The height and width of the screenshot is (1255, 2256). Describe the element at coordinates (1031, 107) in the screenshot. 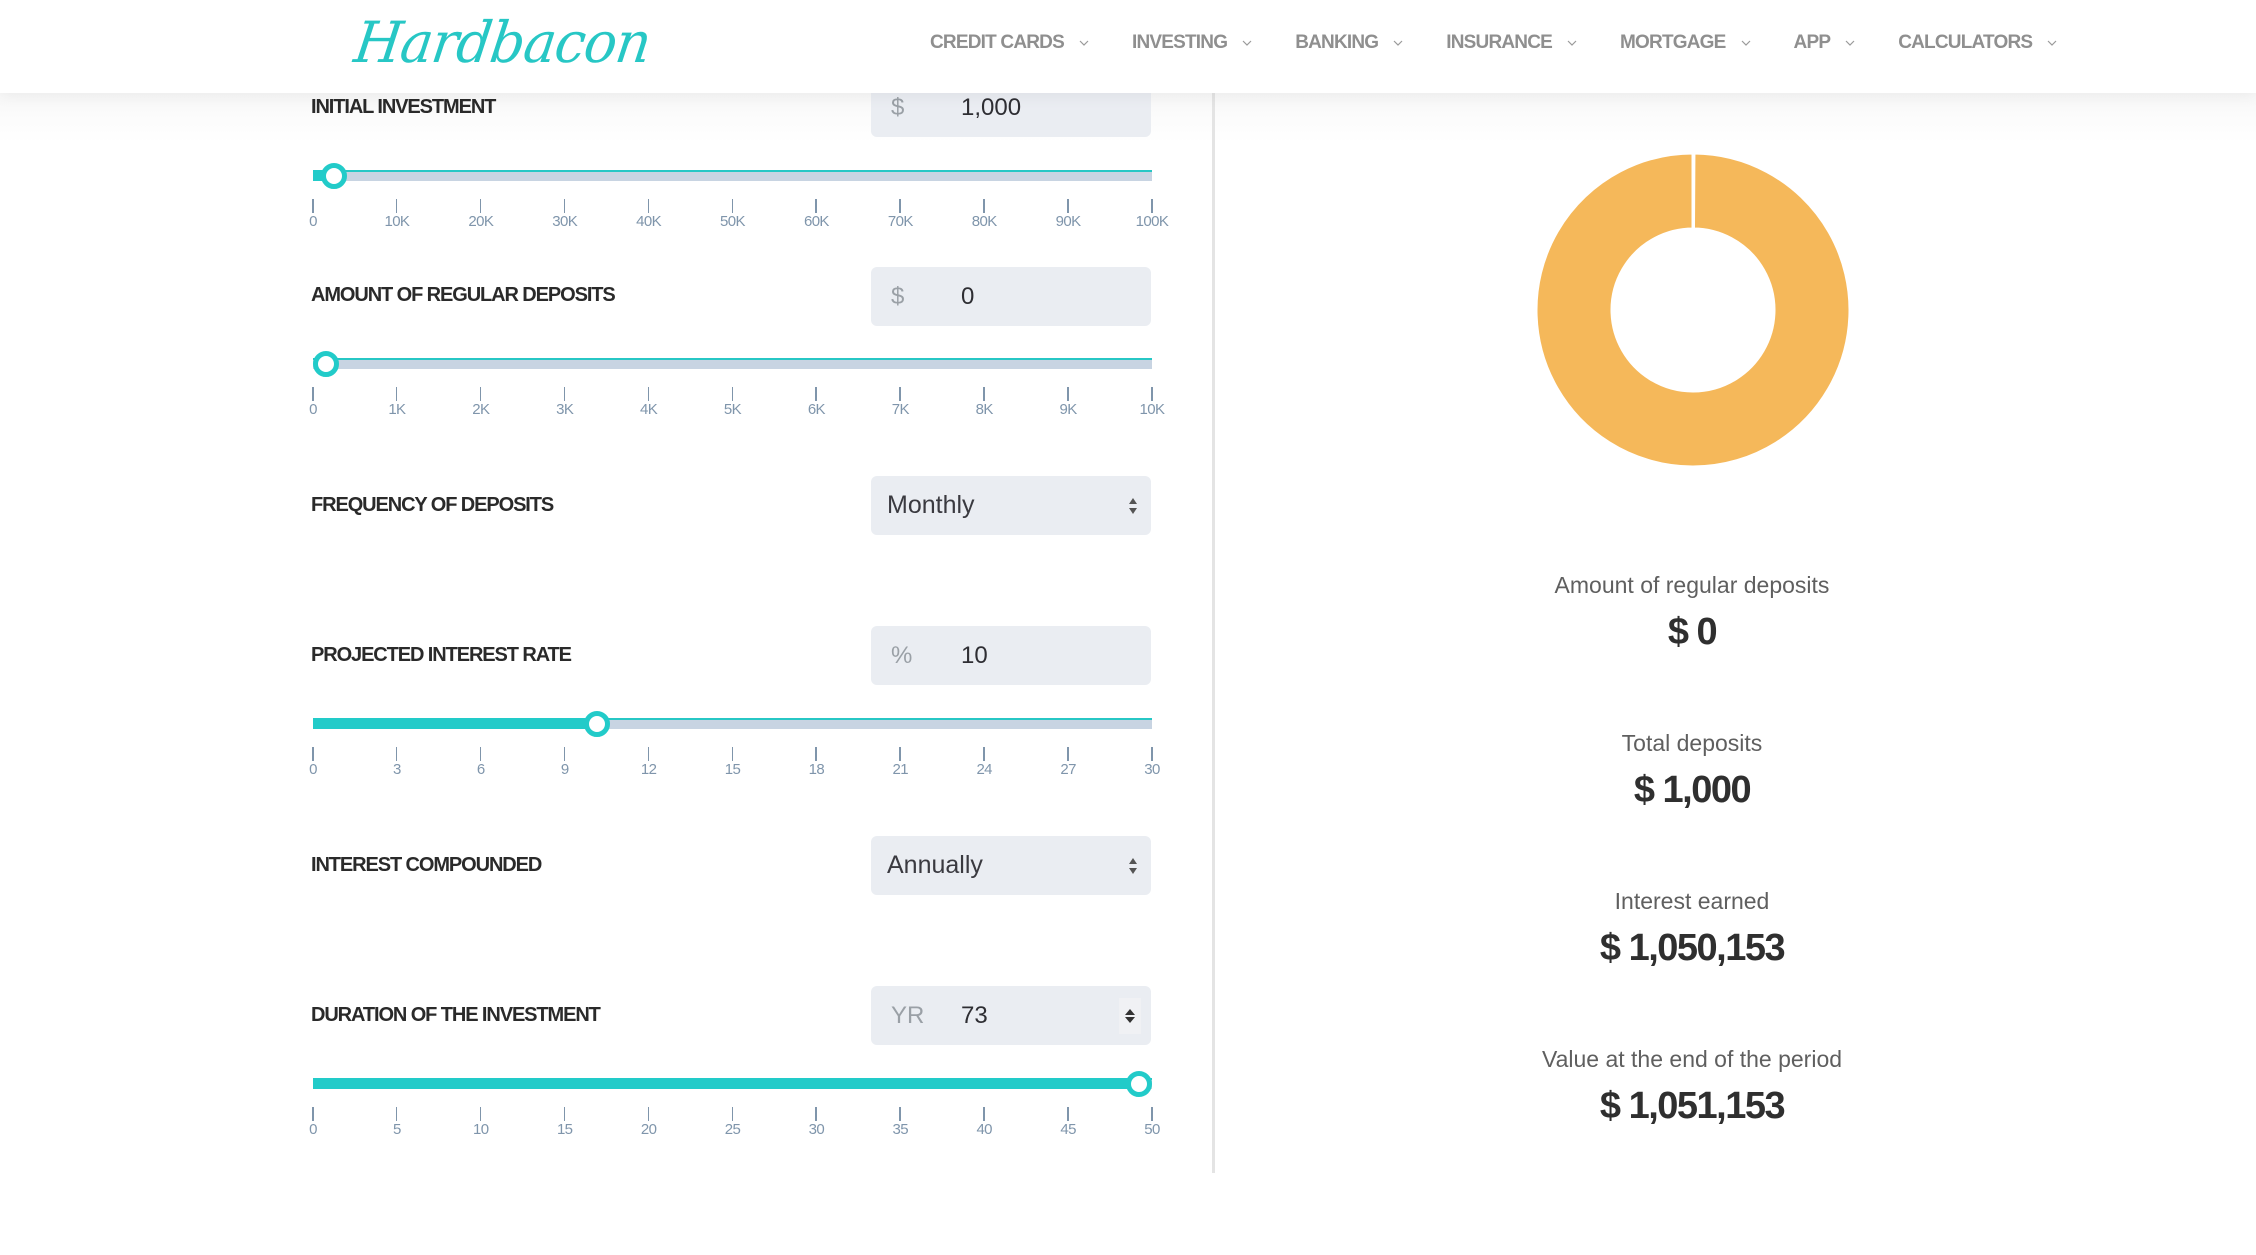

I see `initial-investment-input` at that location.